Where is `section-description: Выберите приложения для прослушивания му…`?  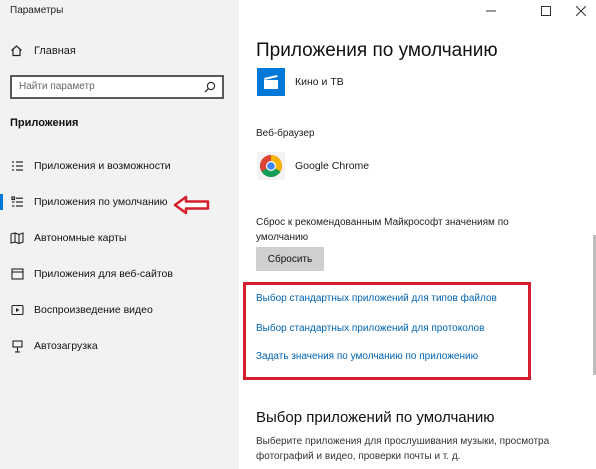
section-description: Выберите приложения для прослушивания му… is located at coordinates (403, 449).